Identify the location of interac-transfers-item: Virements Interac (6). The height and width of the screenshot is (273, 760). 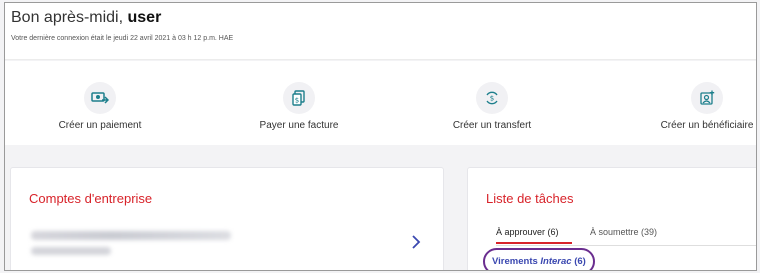
(539, 259).